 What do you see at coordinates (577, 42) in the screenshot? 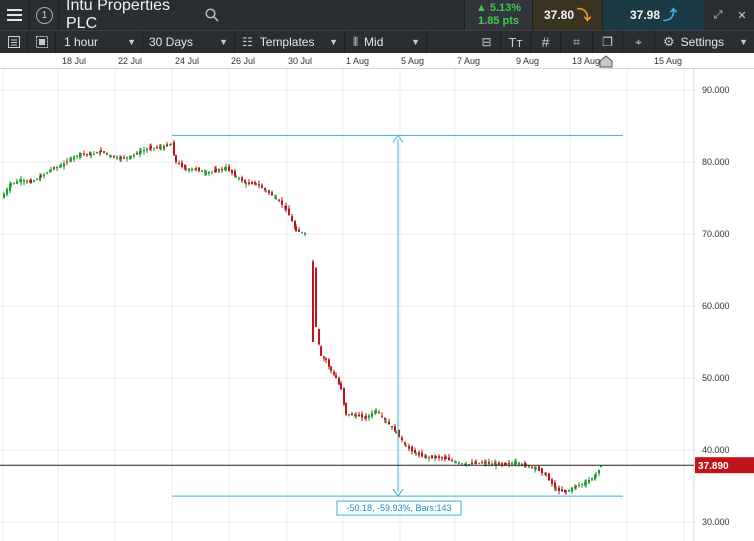
I see `drawing-tools-icon: ⌗` at bounding box center [577, 42].